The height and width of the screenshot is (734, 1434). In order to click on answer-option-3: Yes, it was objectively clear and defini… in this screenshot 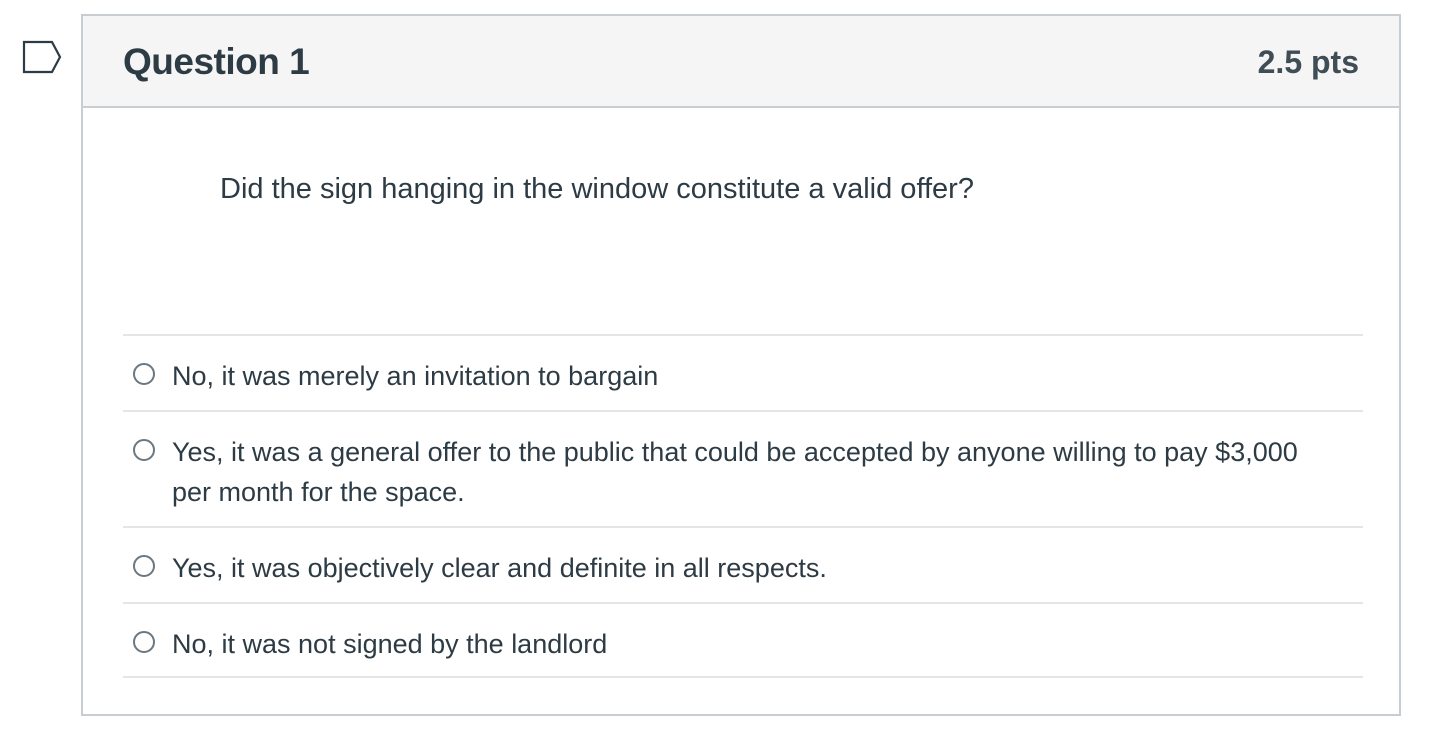, I will do `click(743, 564)`.